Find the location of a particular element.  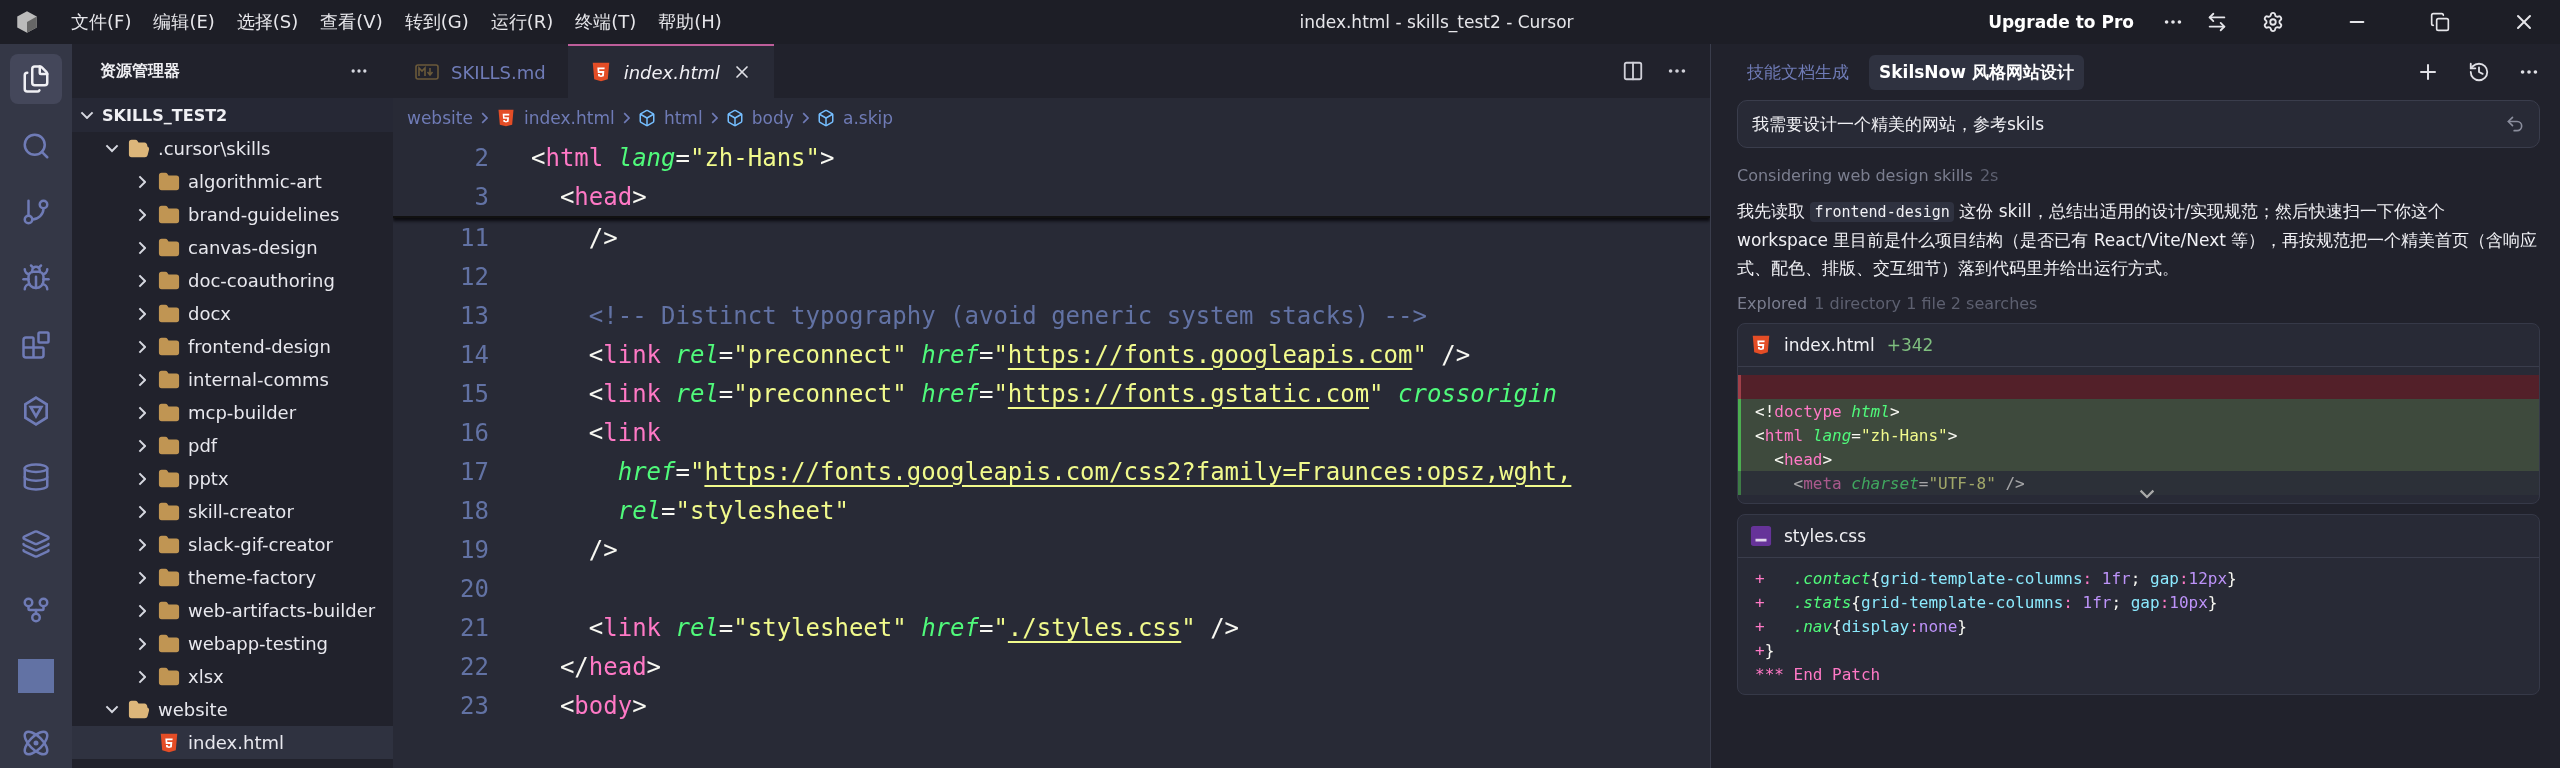

editor-tab: index.html is located at coordinates (670, 71).